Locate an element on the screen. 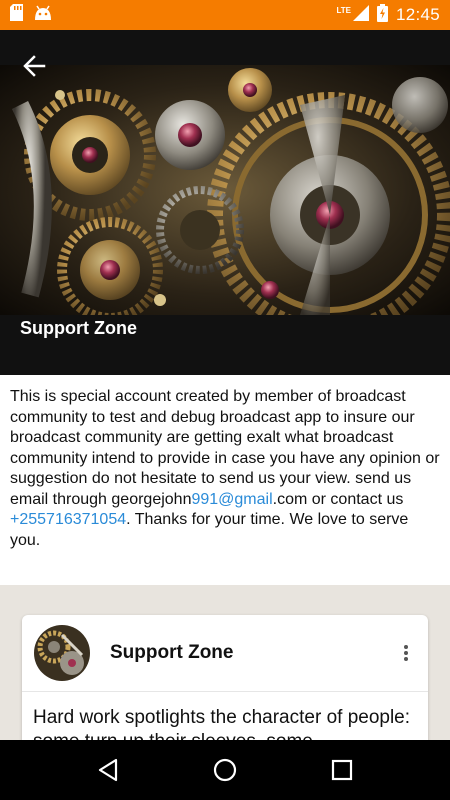  battery-charging-icon is located at coordinates (382, 15).